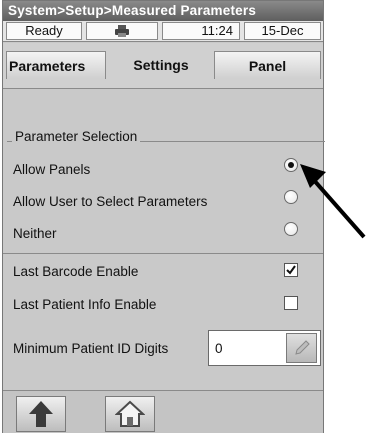 Image resolution: width=367 pixels, height=433 pixels. What do you see at coordinates (35, 233) in the screenshot?
I see `option-label-neither: Neither` at bounding box center [35, 233].